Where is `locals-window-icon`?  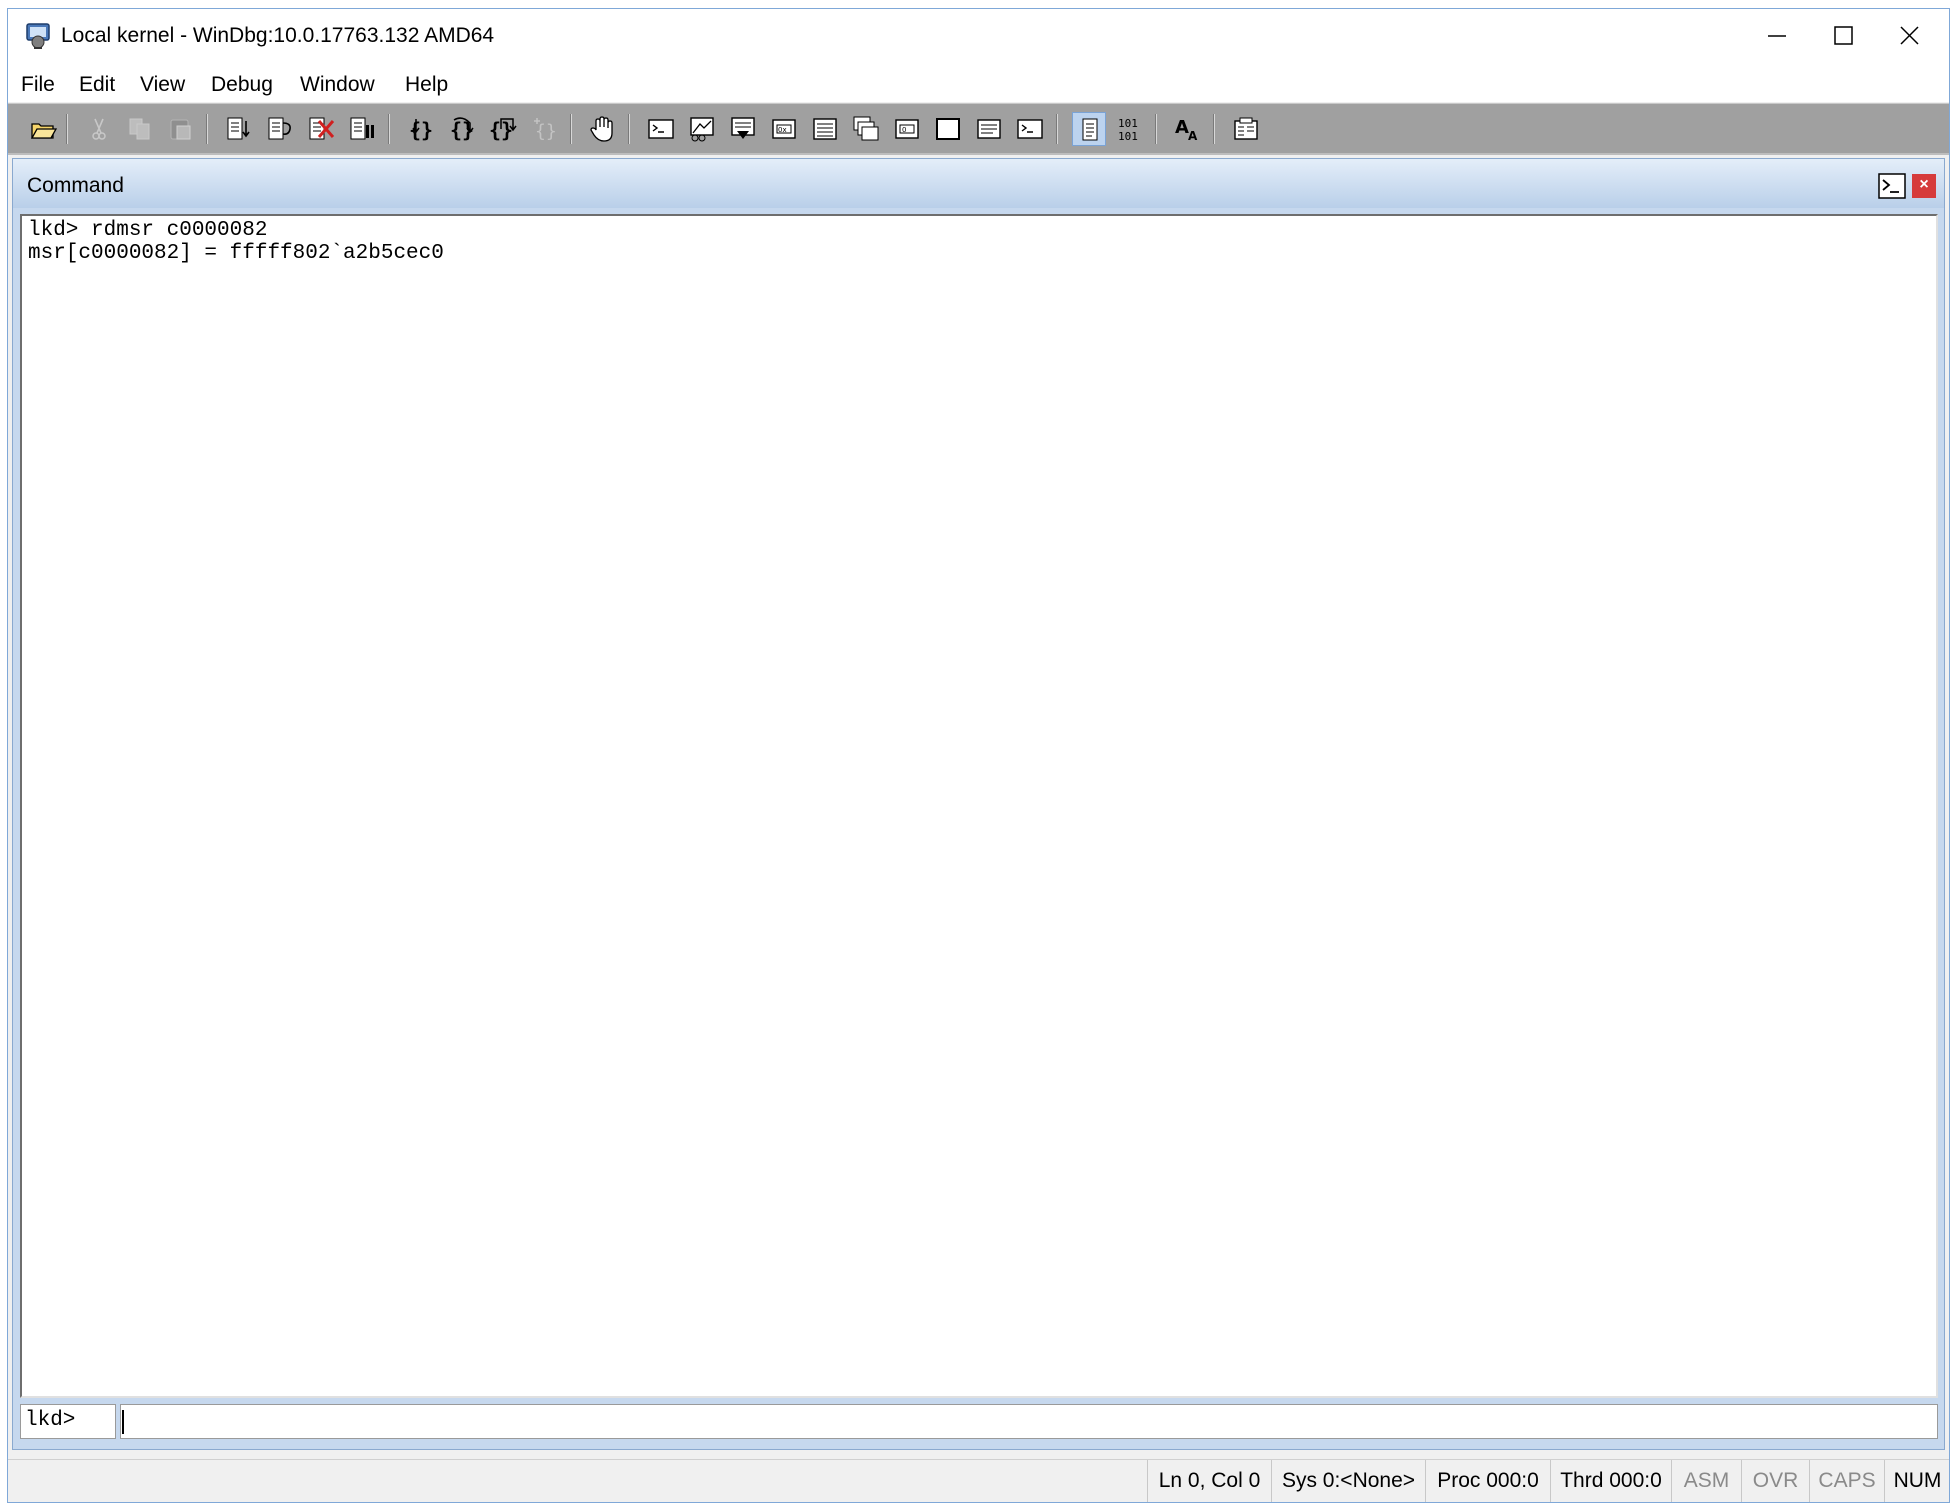
locals-window-icon is located at coordinates (743, 128).